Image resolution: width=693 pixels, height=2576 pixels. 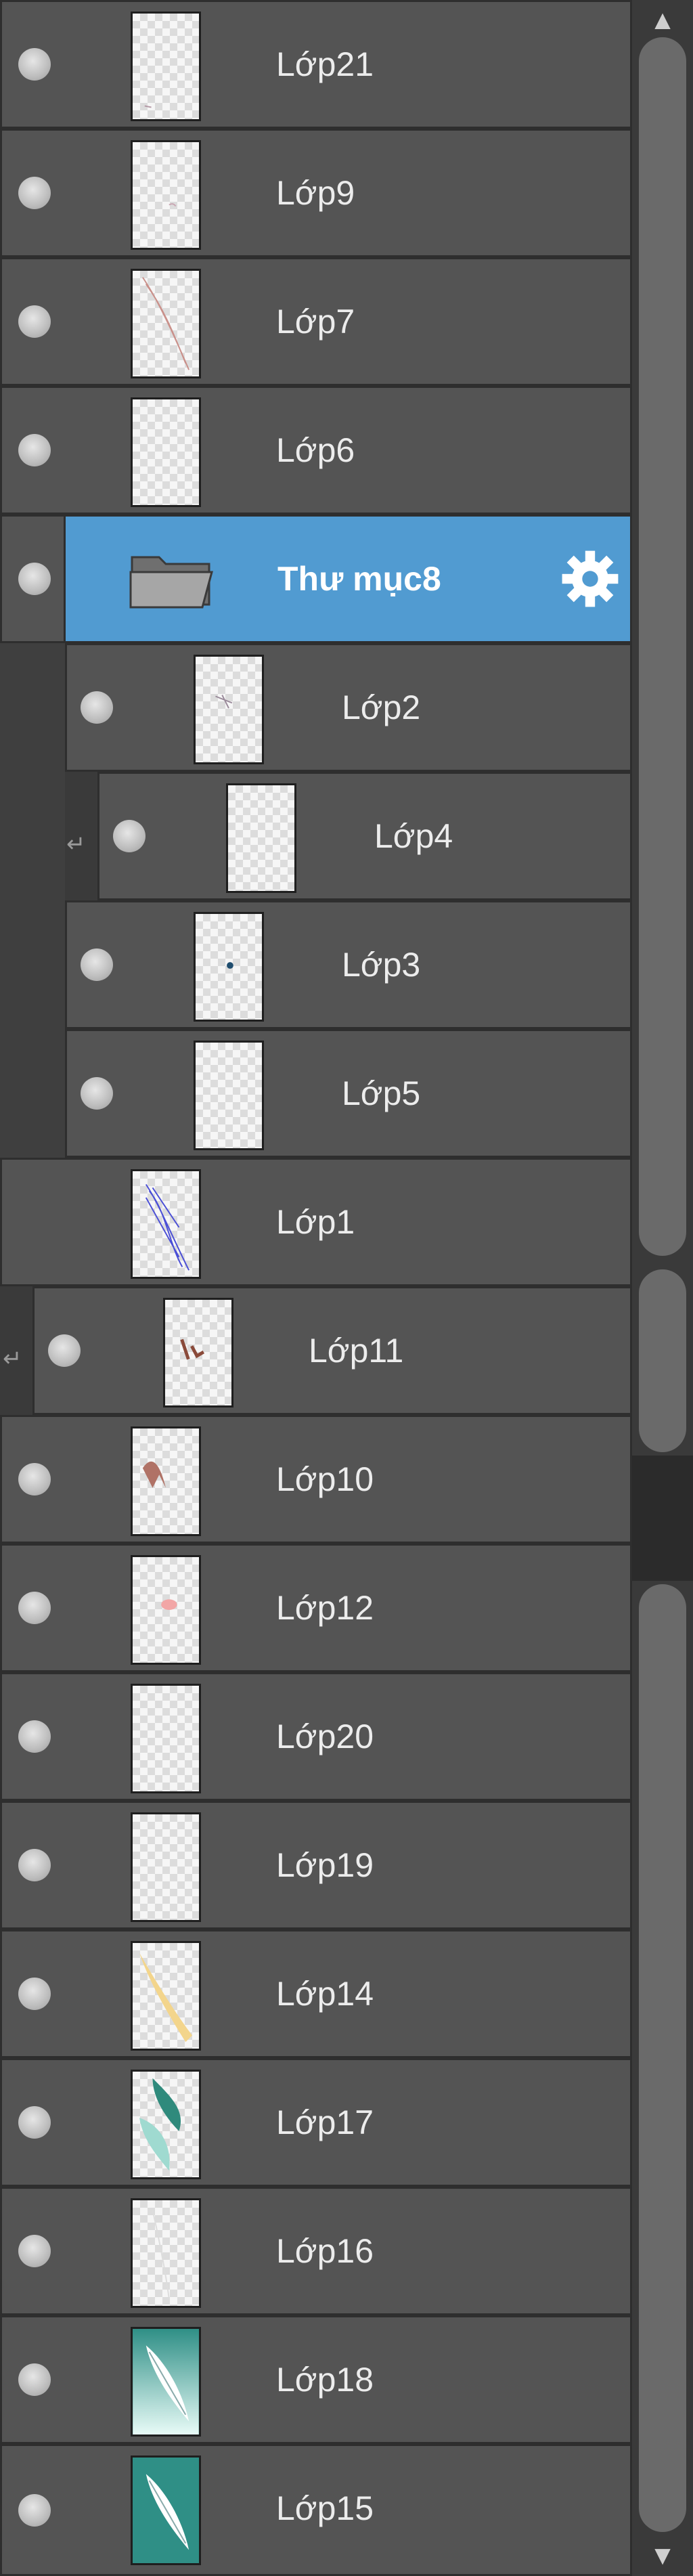 What do you see at coordinates (662, 20) in the screenshot?
I see `arrow-up-icon: ▲` at bounding box center [662, 20].